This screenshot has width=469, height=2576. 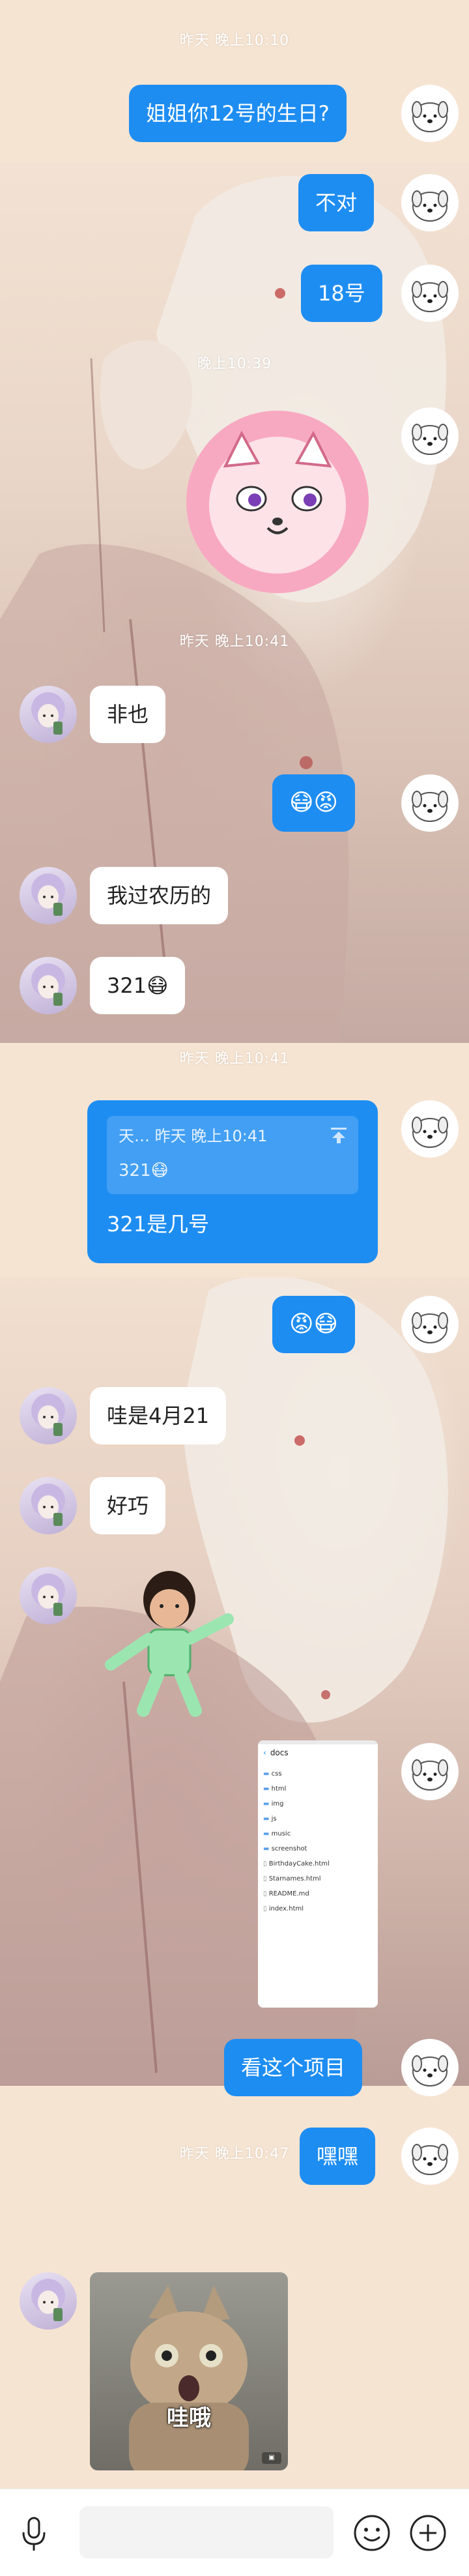 I want to click on file-item: ▬ screenshot, so click(x=285, y=1848).